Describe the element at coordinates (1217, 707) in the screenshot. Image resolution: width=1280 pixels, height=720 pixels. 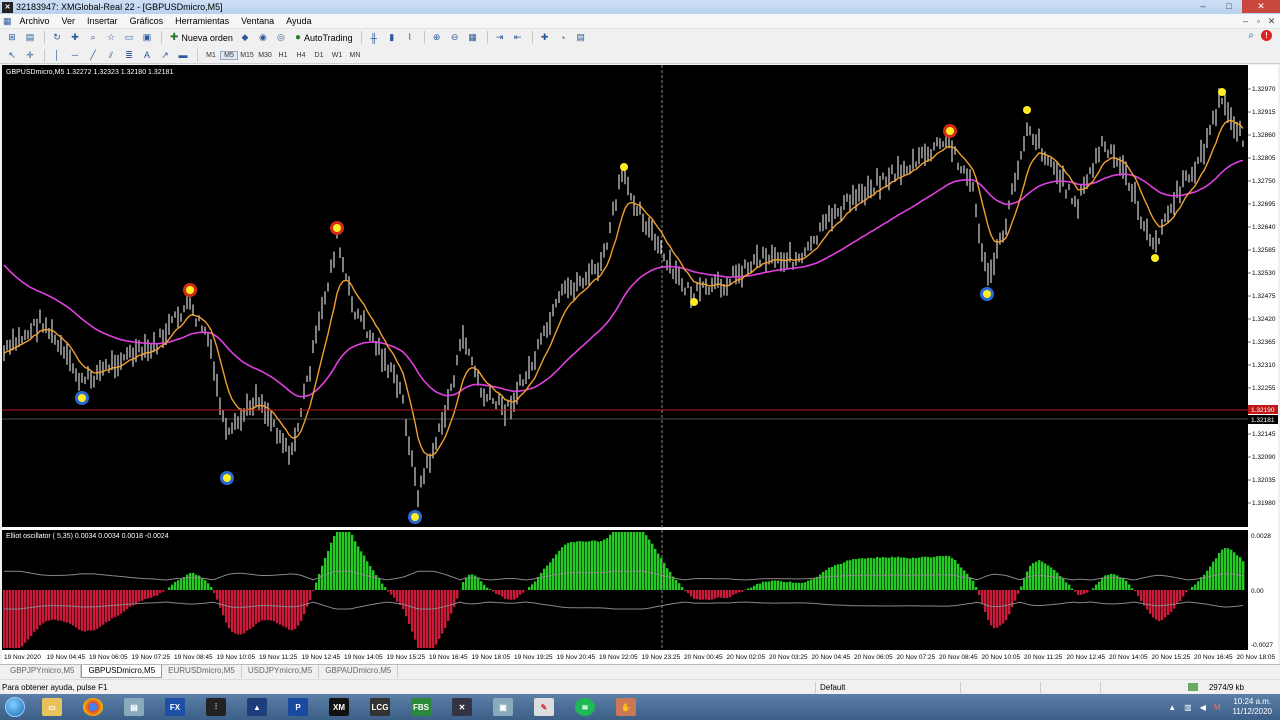
I see `tray-m-icon: M` at that location.